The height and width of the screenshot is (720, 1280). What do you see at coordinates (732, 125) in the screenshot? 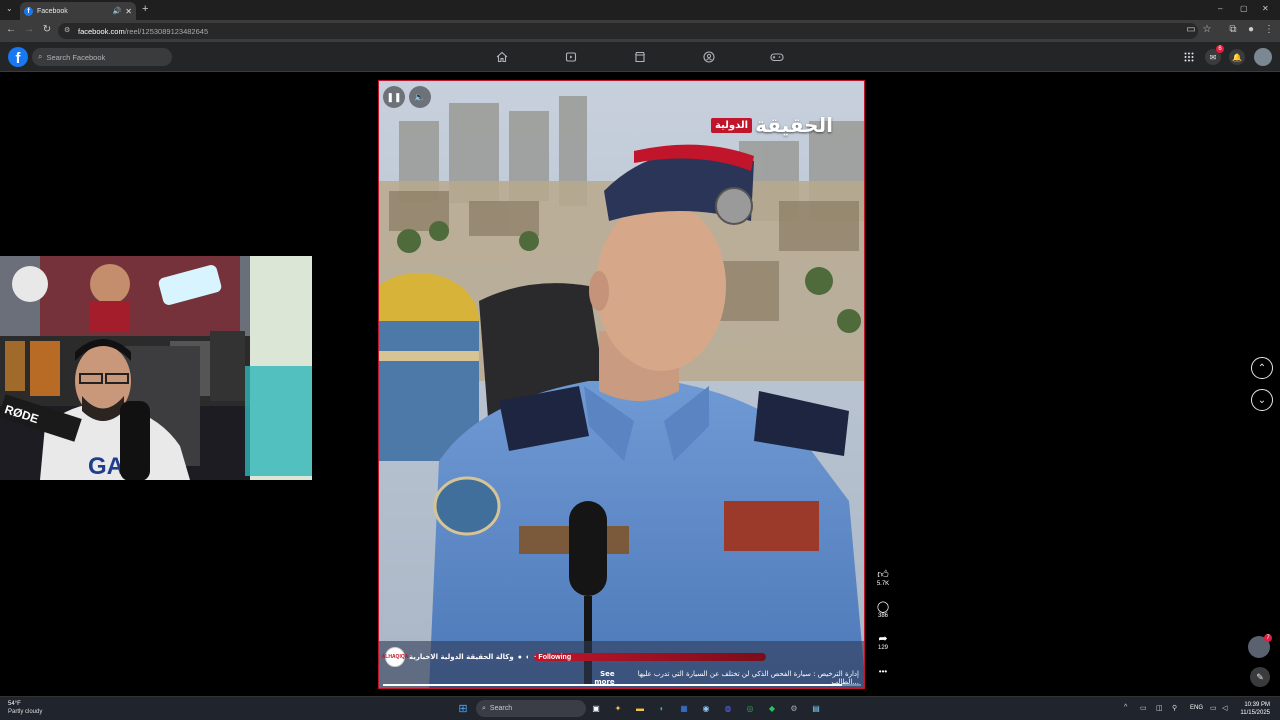
I see `channel-watermark-sub: الدولية` at bounding box center [732, 125].